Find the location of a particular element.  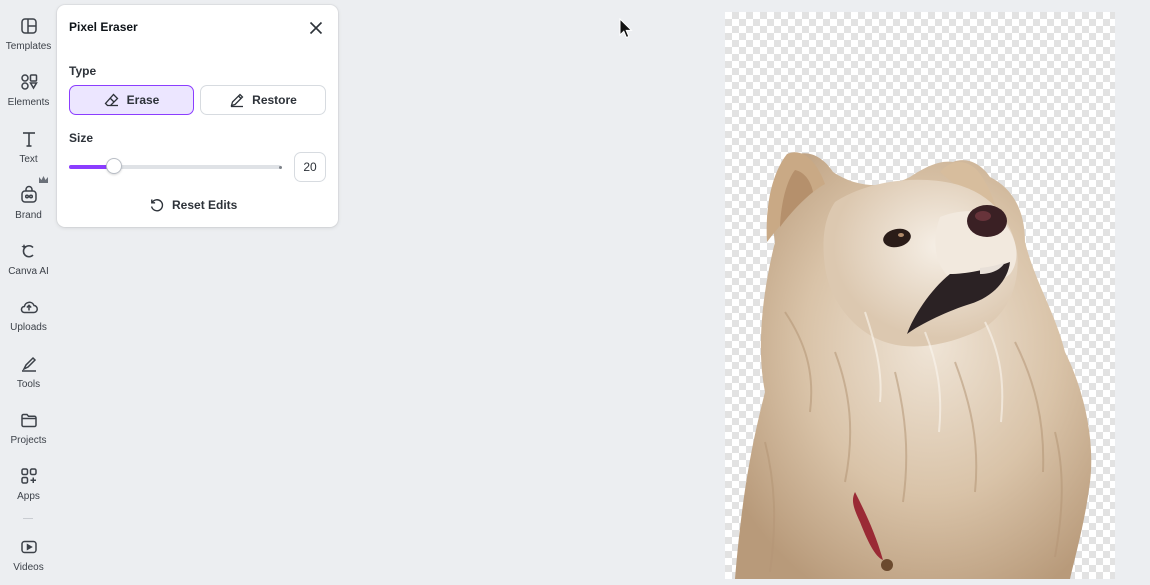

sidebar-item-text: Text is located at coordinates (28, 147).